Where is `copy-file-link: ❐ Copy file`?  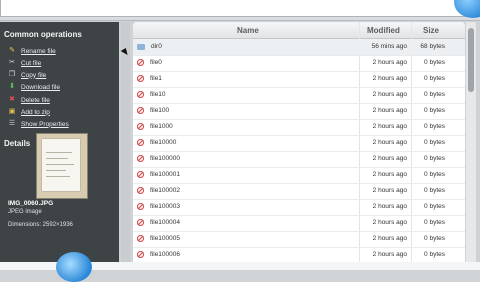
copy-file-link: ❐ Copy file is located at coordinates (27, 75).